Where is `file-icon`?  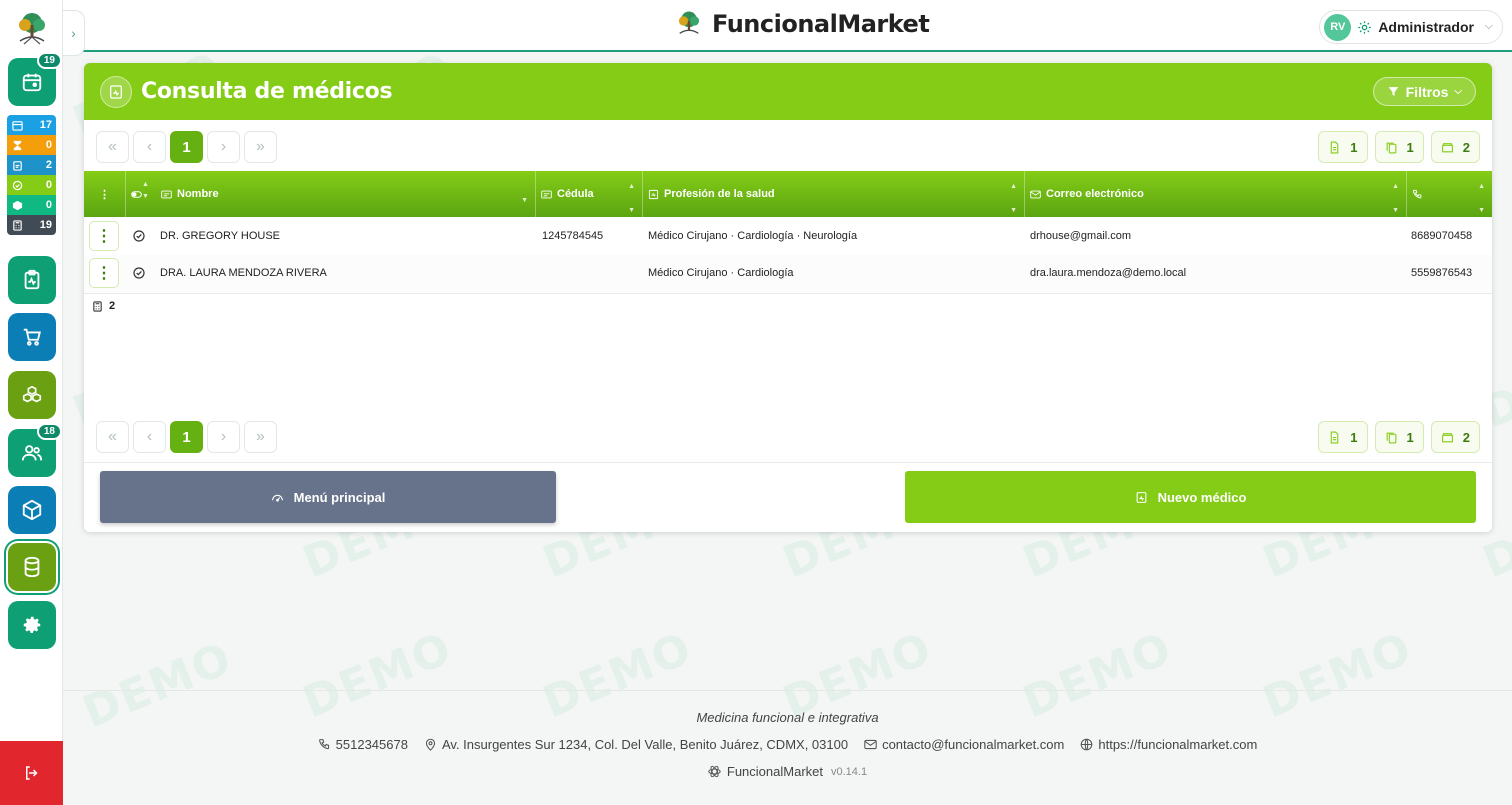
file-icon is located at coordinates (1335, 437).